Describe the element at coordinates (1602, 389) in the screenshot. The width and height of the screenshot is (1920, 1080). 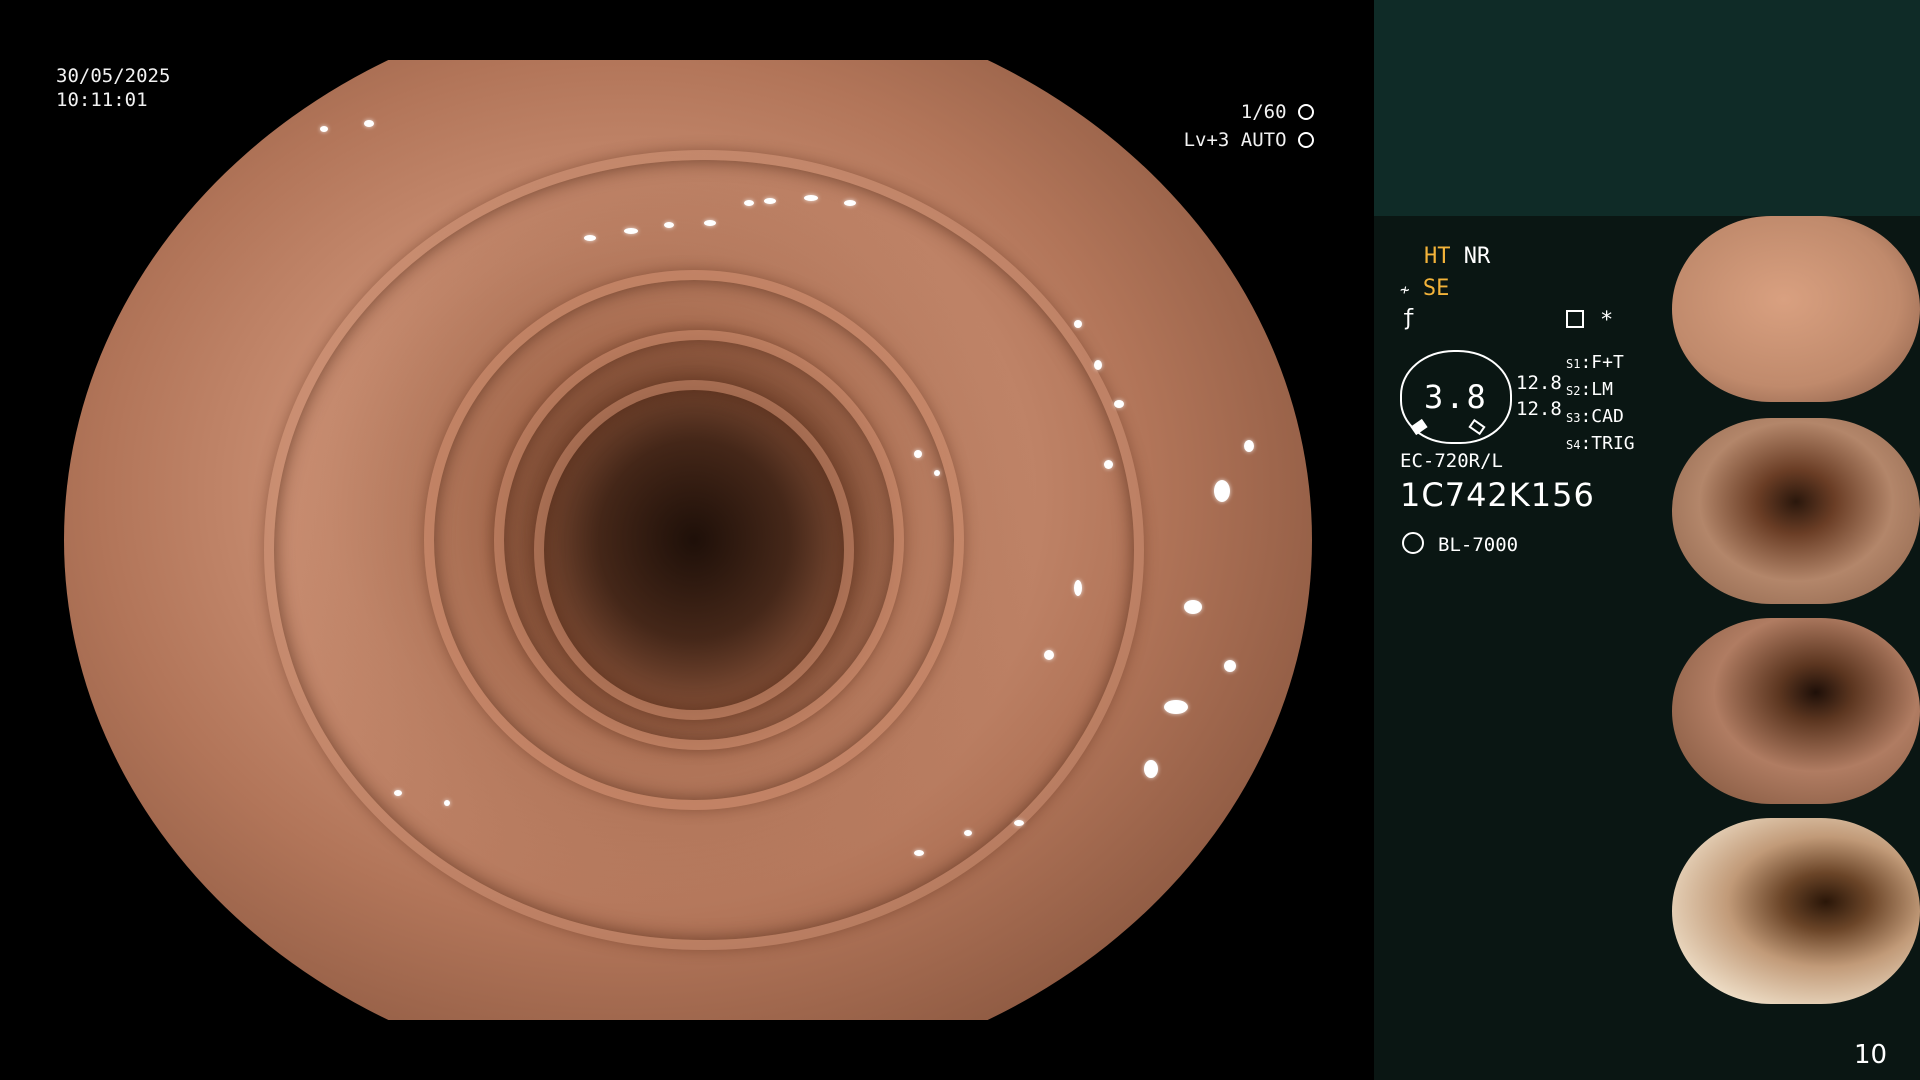
I see `switch-value: LM` at that location.